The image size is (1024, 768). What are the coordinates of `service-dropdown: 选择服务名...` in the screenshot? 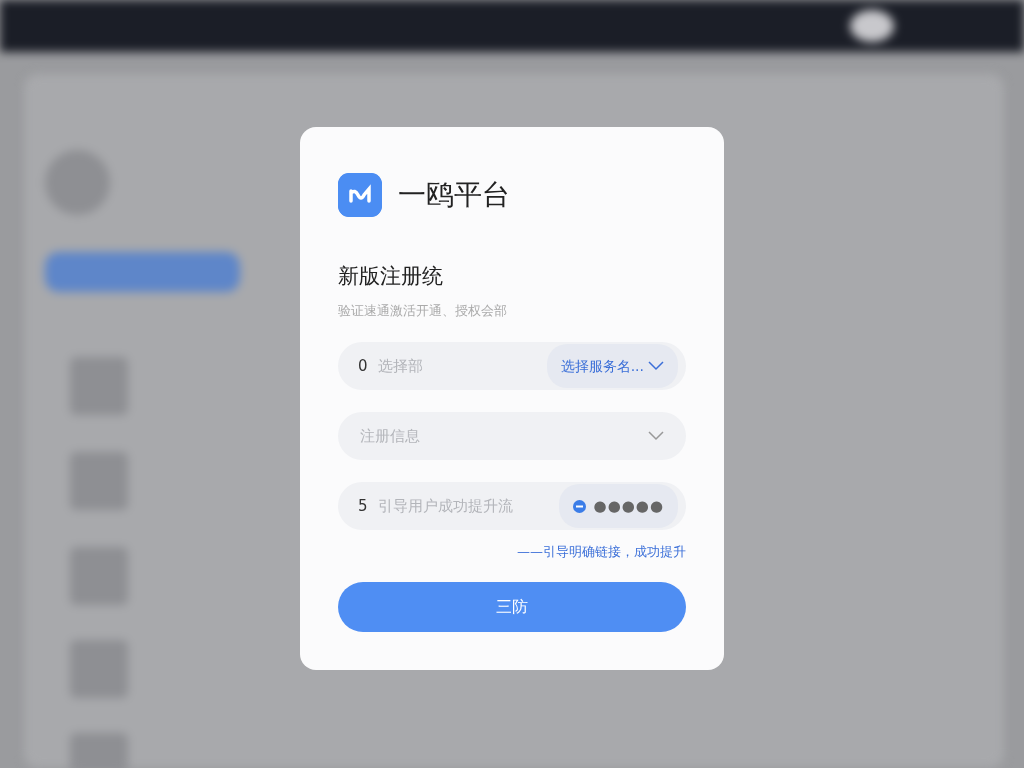 It's located at (612, 366).